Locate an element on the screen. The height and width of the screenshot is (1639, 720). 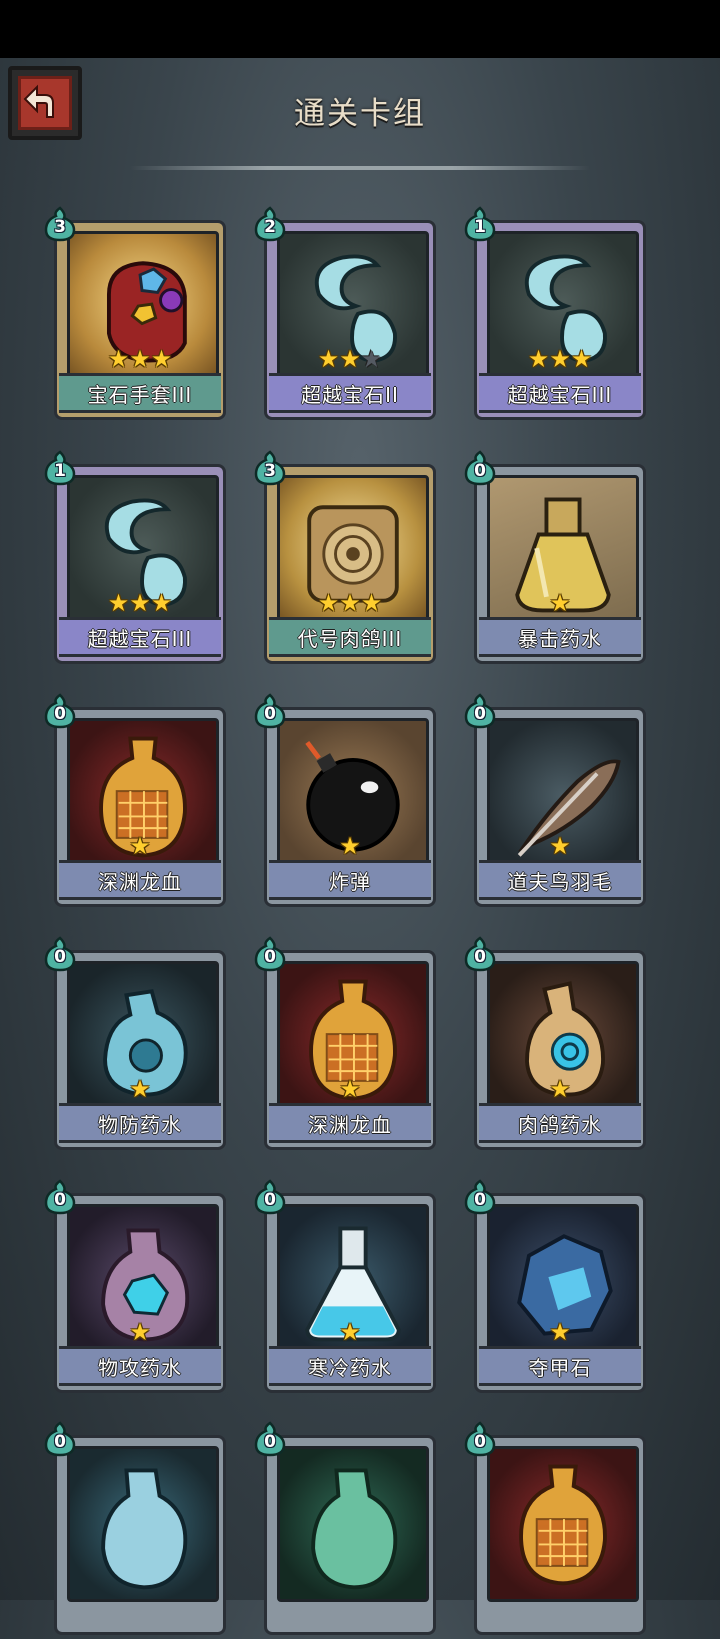
card-item: ★ 暴击药水 0 is located at coordinates (557, 559).